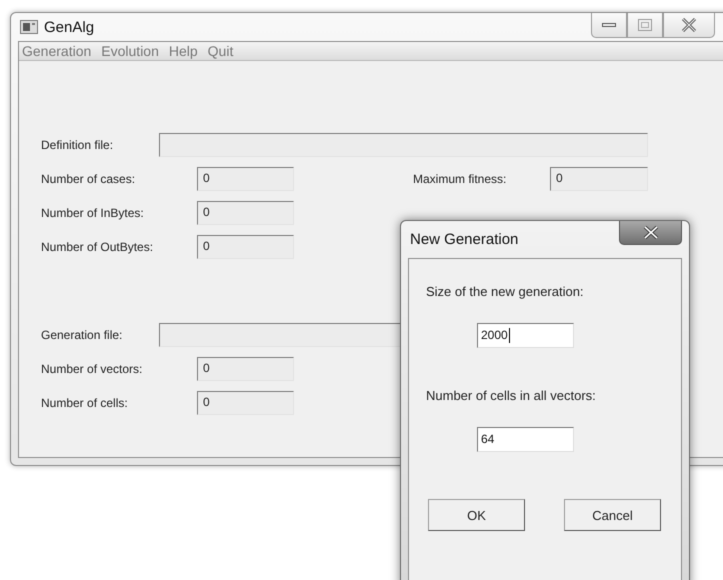 This screenshot has width=723, height=580. I want to click on field-label: Size of the new generation:, so click(505, 291).